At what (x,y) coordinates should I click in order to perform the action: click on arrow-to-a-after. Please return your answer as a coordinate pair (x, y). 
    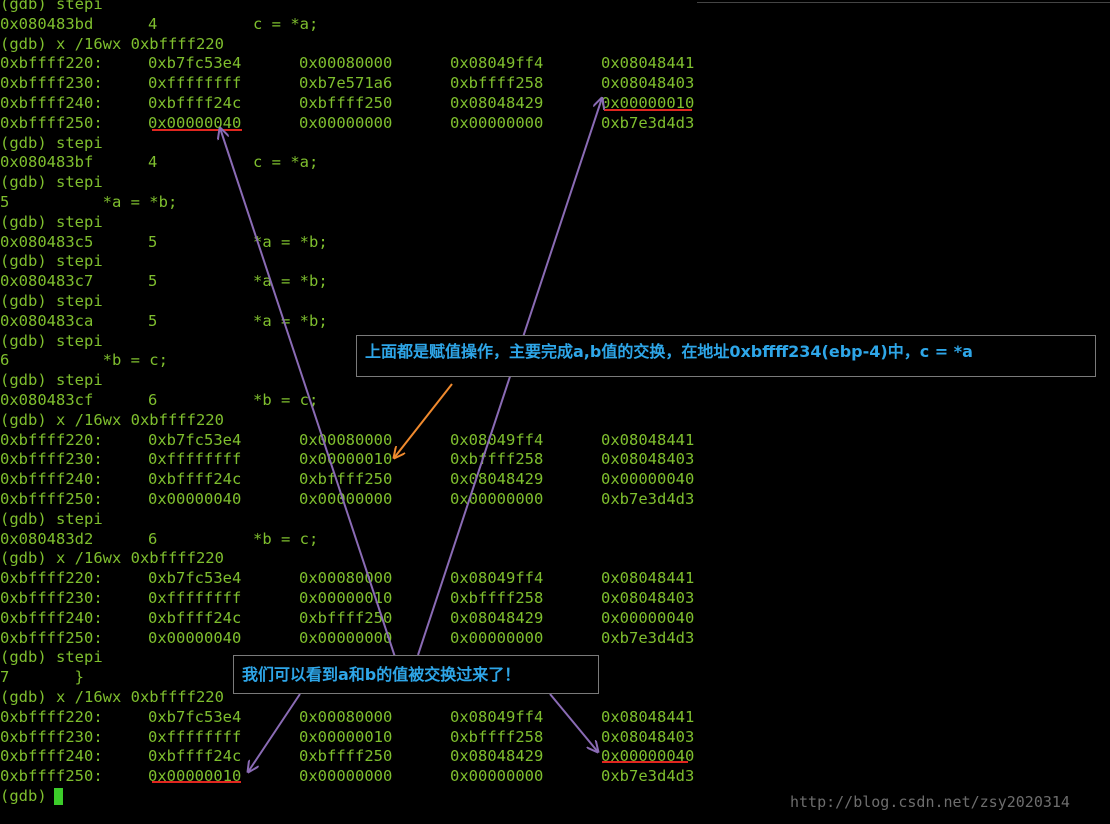
    Looking at the image, I should click on (274, 732).